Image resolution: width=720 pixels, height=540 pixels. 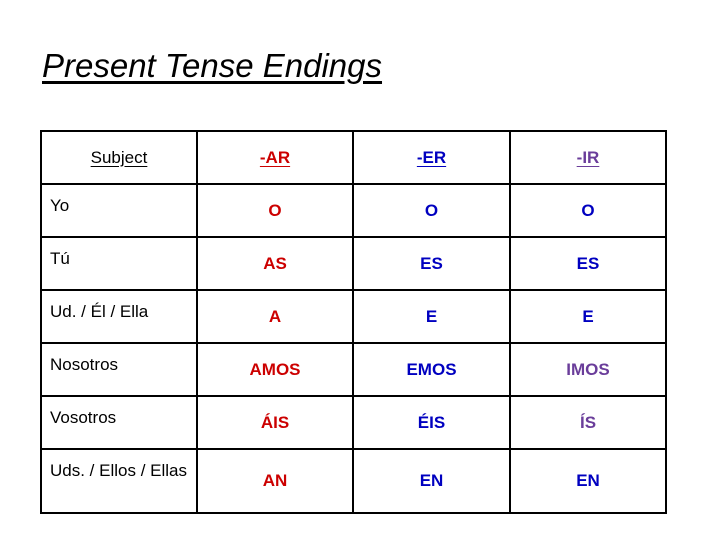 I want to click on column-header-ar: -AR, so click(x=275, y=157).